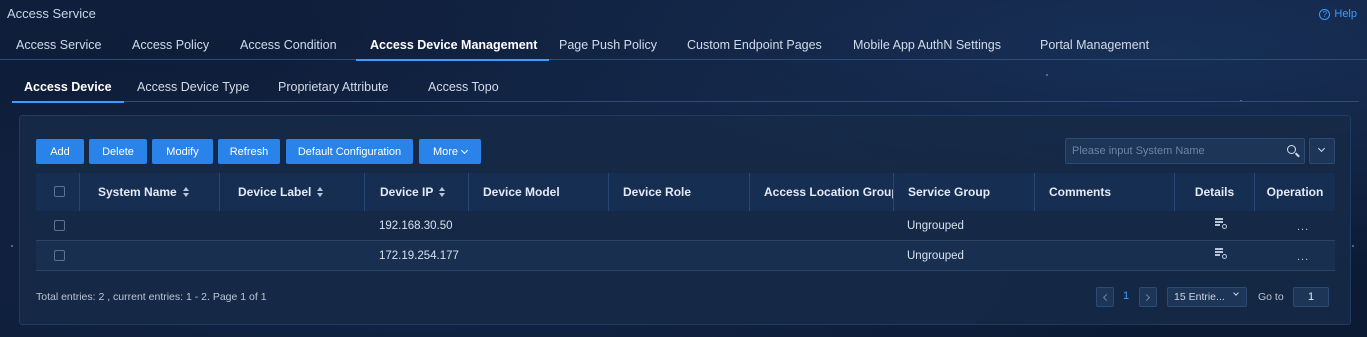 The image size is (1367, 337). Describe the element at coordinates (963, 192) in the screenshot. I see `column-header-service-group: Service Group` at that location.